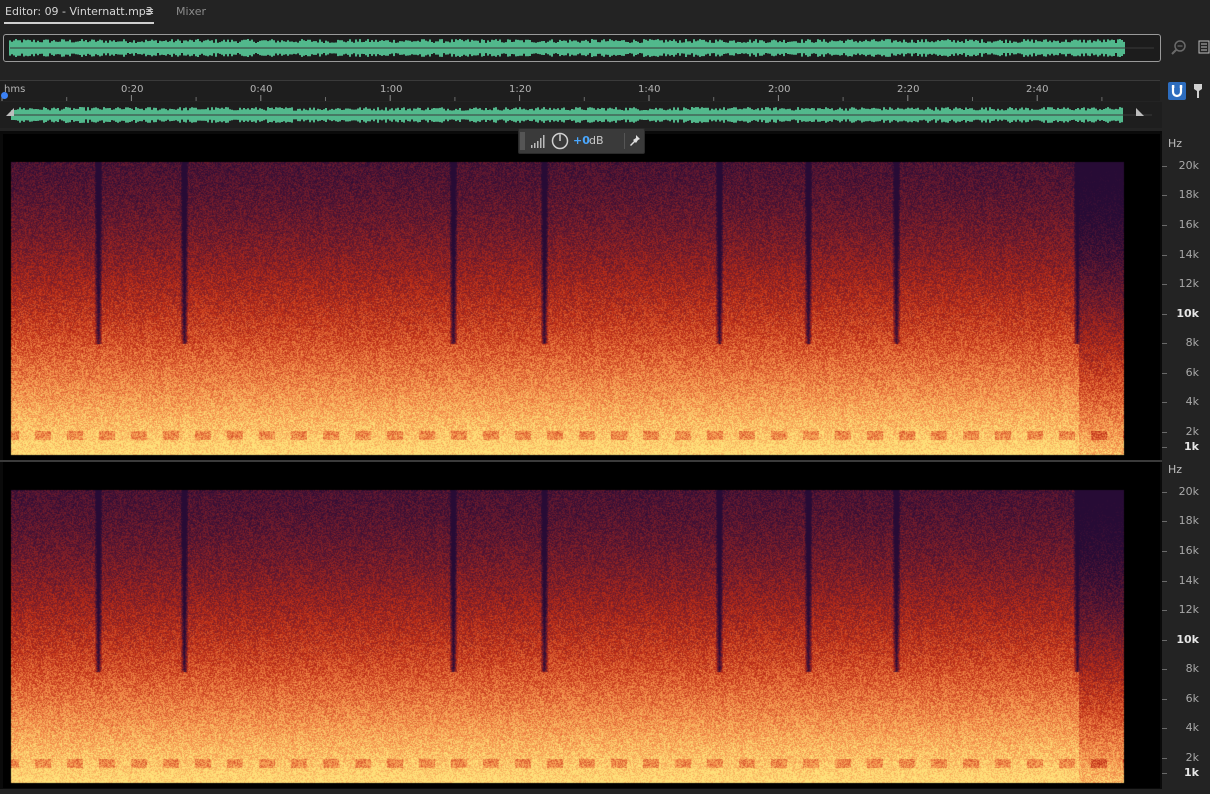 The image size is (1210, 794). I want to click on gain-value: +0, so click(581, 140).